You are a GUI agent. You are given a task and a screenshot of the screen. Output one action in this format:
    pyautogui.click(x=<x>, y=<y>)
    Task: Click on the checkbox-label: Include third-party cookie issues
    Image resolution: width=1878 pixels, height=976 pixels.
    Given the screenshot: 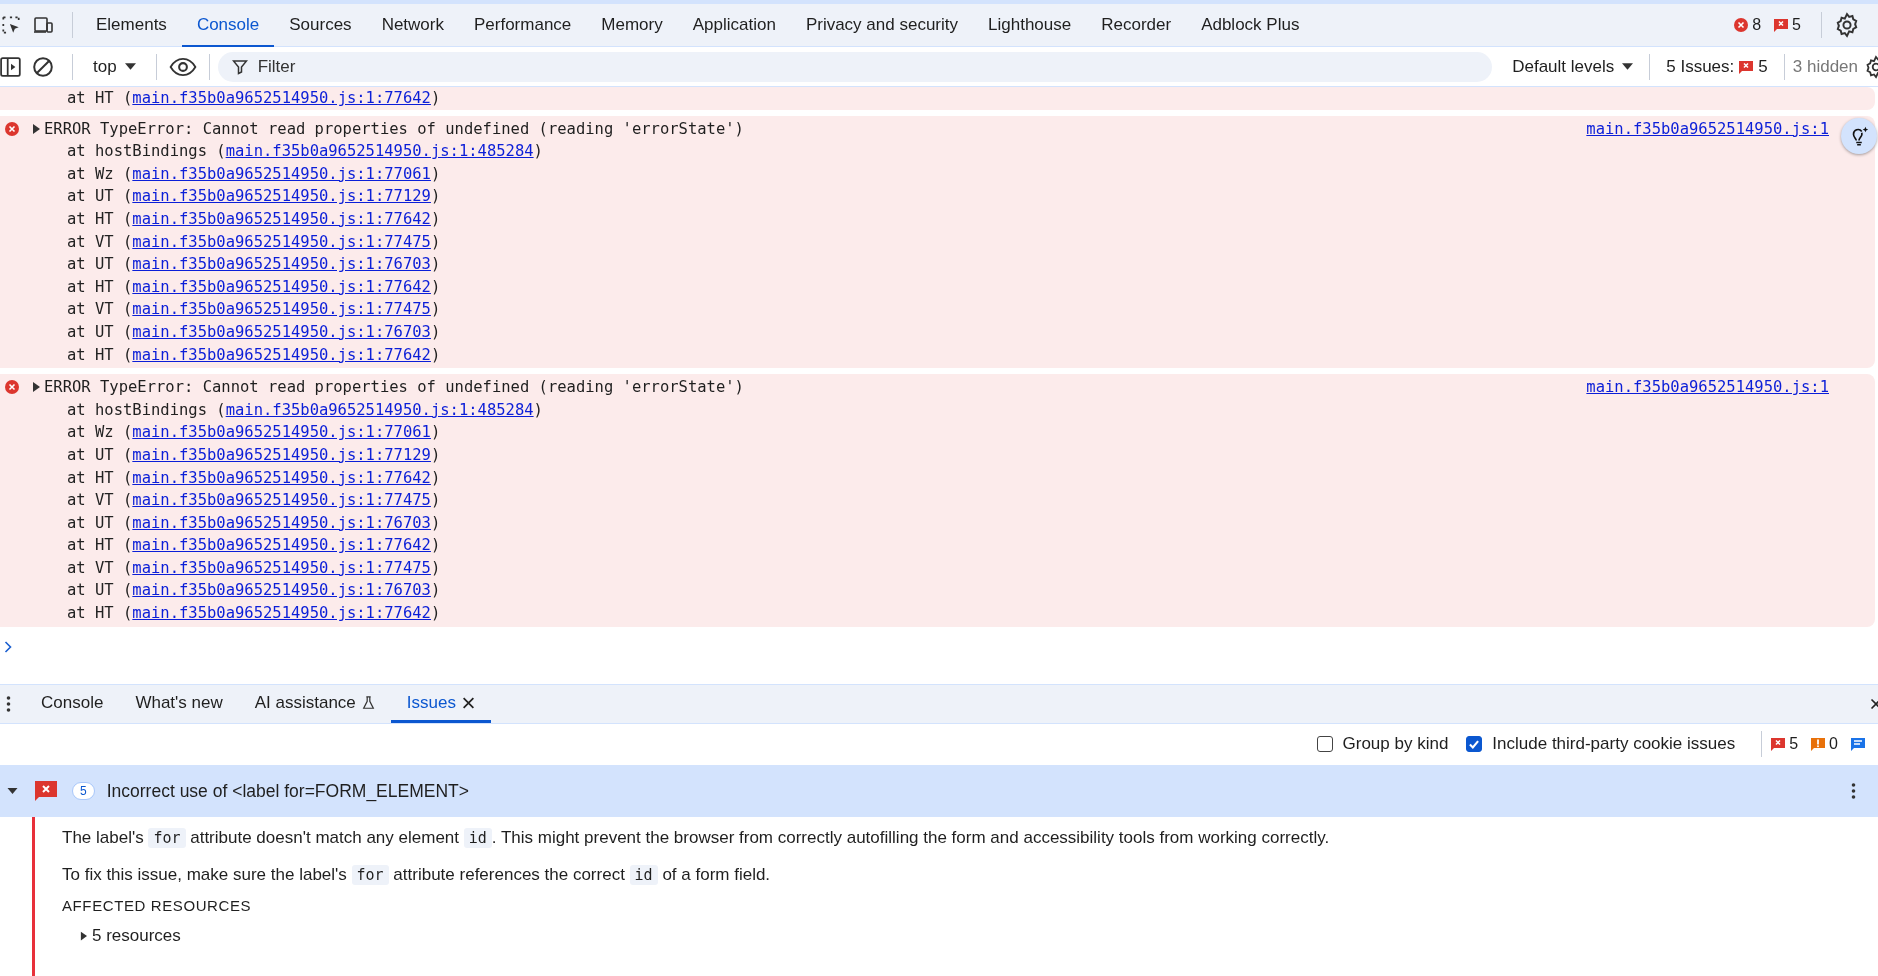 What is the action you would take?
    pyautogui.click(x=1614, y=743)
    